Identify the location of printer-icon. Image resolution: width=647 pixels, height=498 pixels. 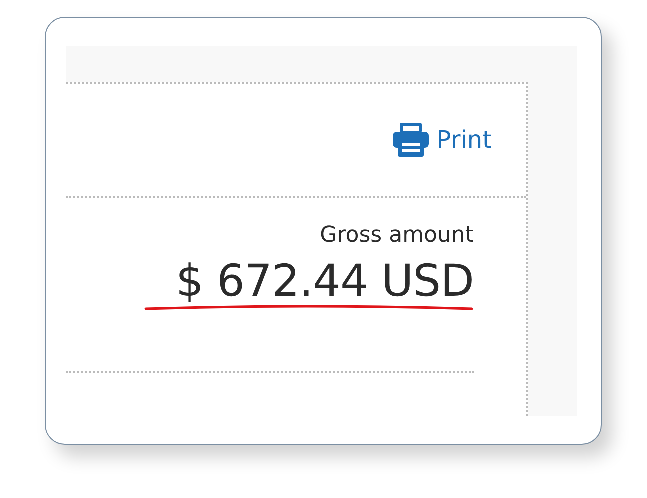
(410, 140).